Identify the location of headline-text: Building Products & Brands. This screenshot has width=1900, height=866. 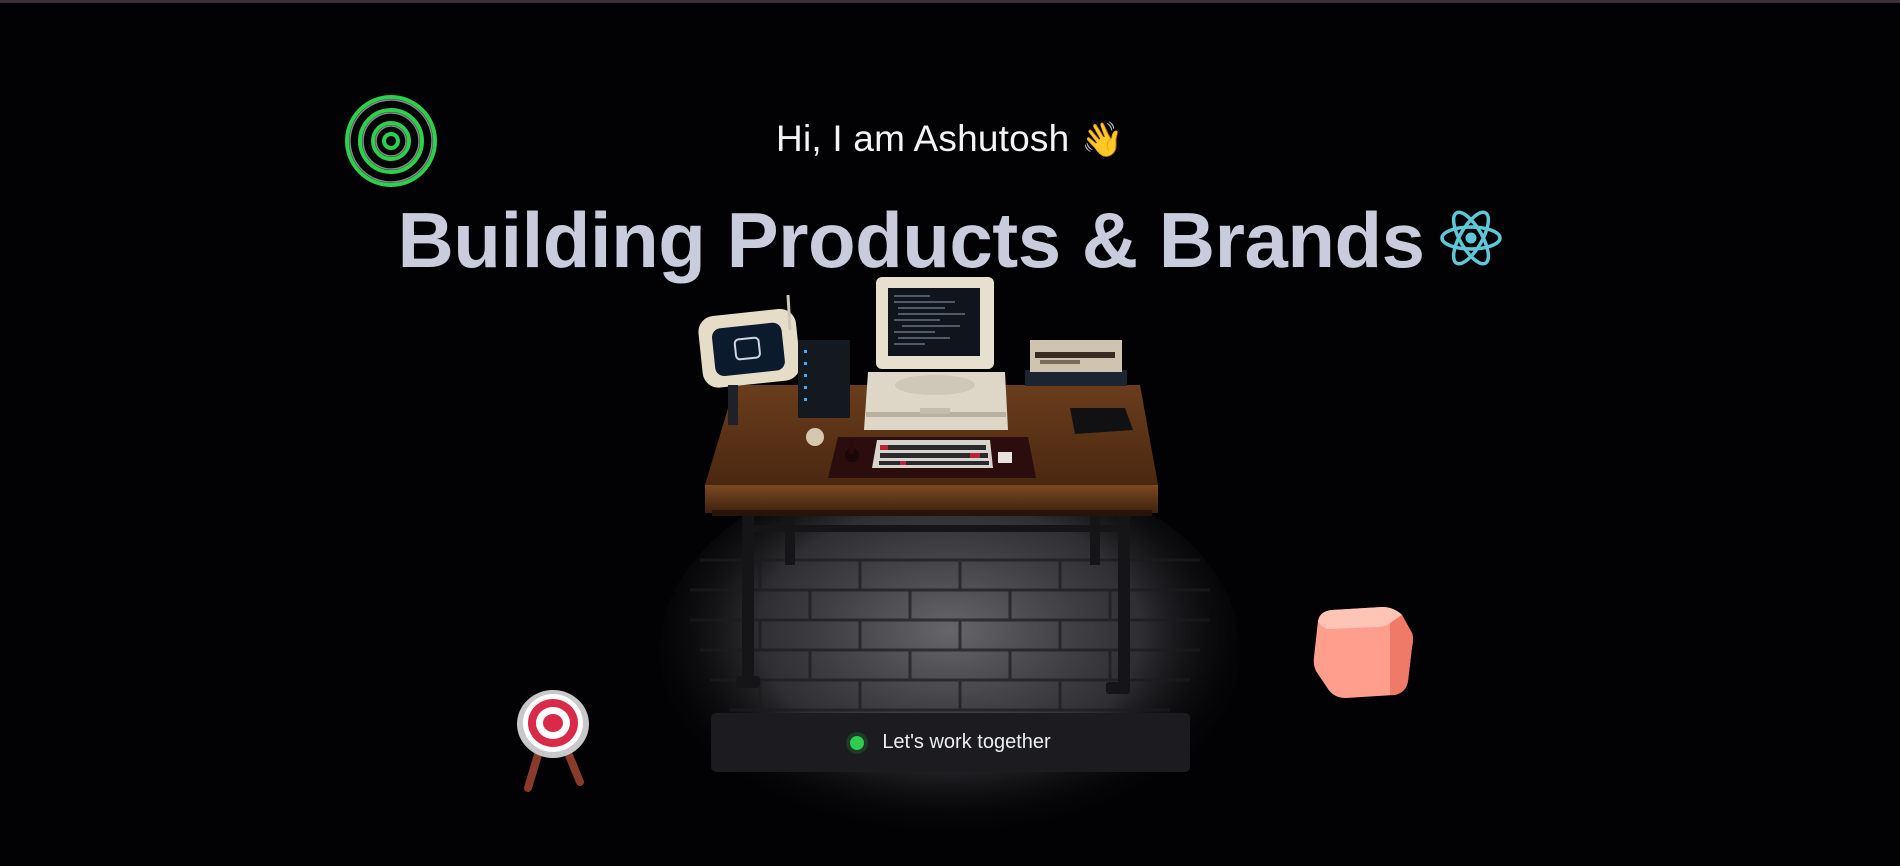
(911, 240).